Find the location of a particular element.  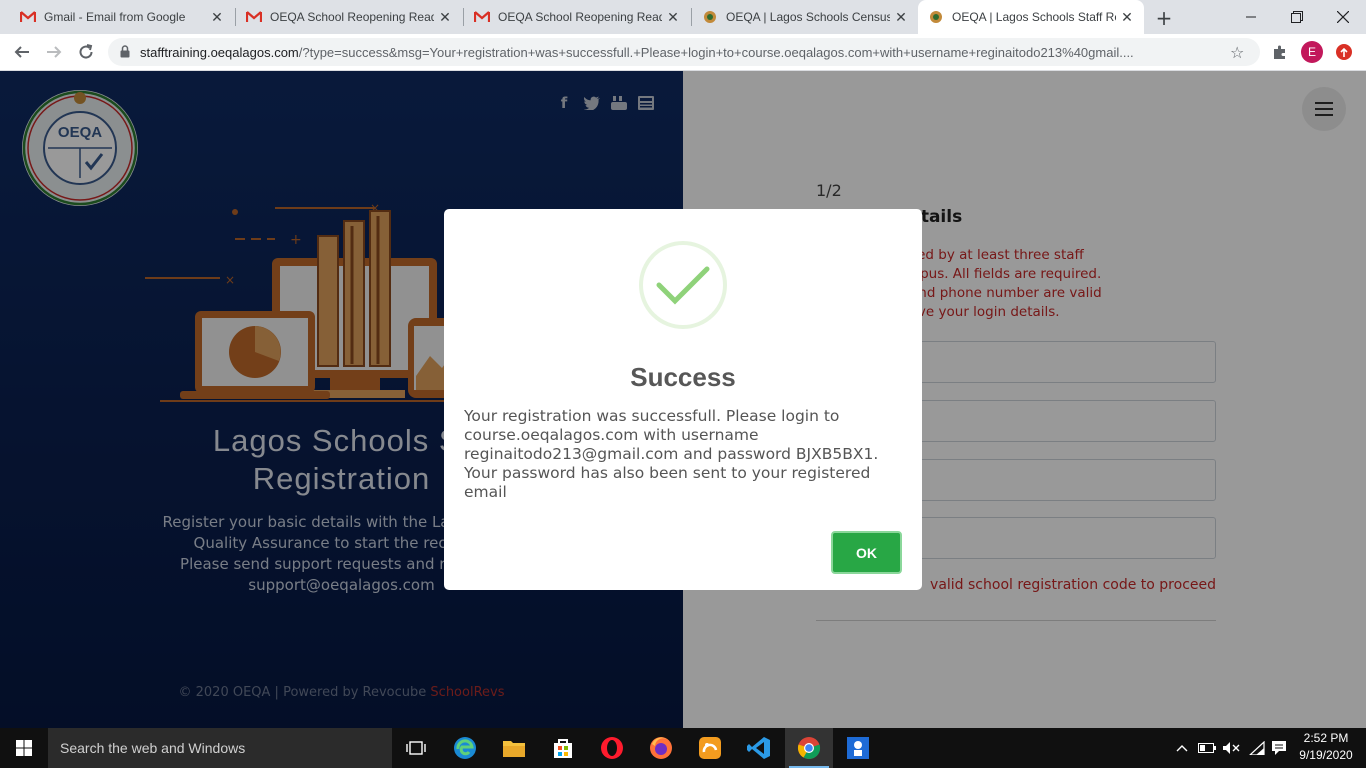

reload-icon is located at coordinates (86, 51).